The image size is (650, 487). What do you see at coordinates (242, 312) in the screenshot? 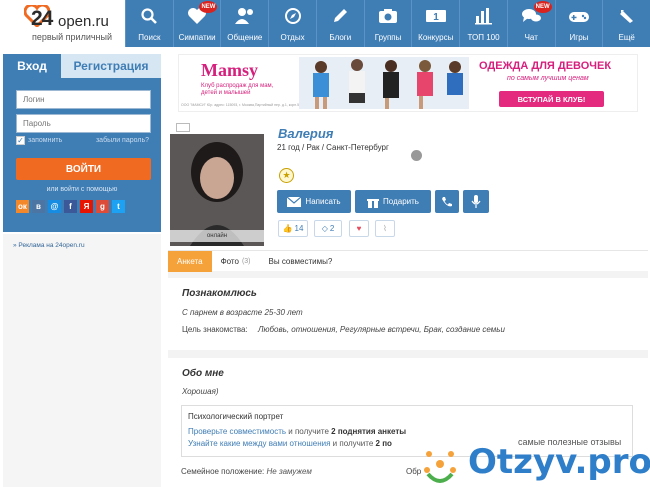
I see `looking-for-text: С парнем в возрасте 25-30 лет` at bounding box center [242, 312].